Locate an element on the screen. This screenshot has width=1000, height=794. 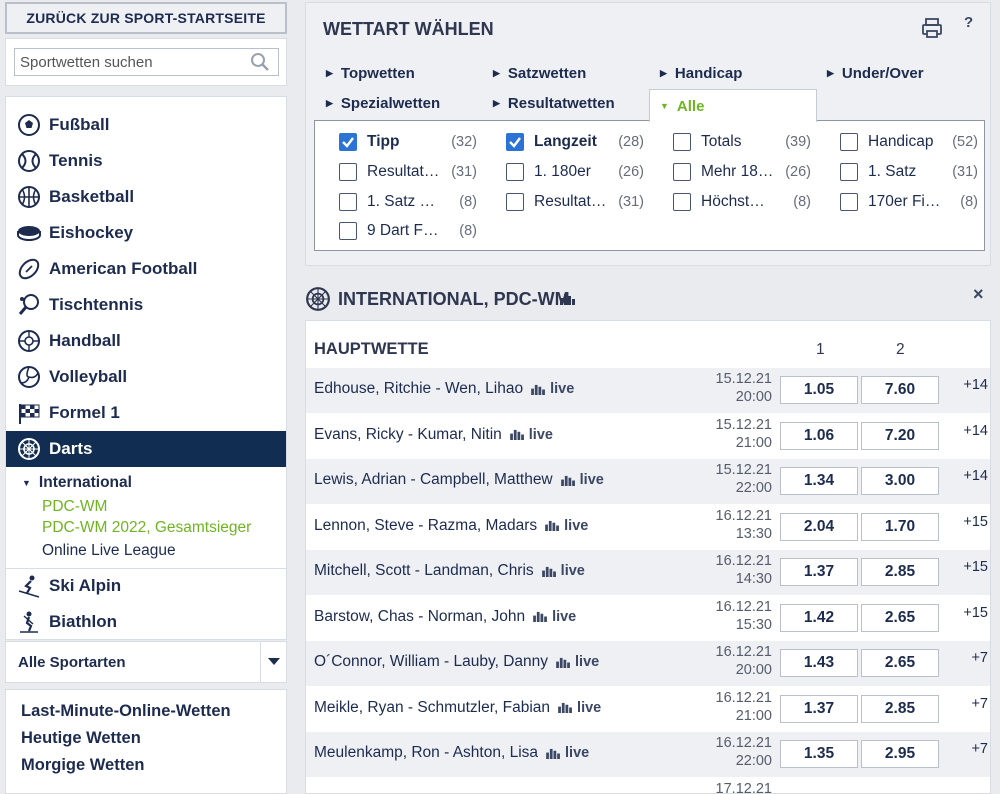
market-1-180er: 1. 180er (26) is located at coordinates (575, 172).